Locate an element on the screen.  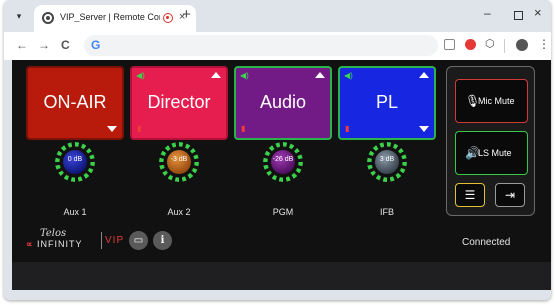
app-bottom-bar is located at coordinates (281, 276).